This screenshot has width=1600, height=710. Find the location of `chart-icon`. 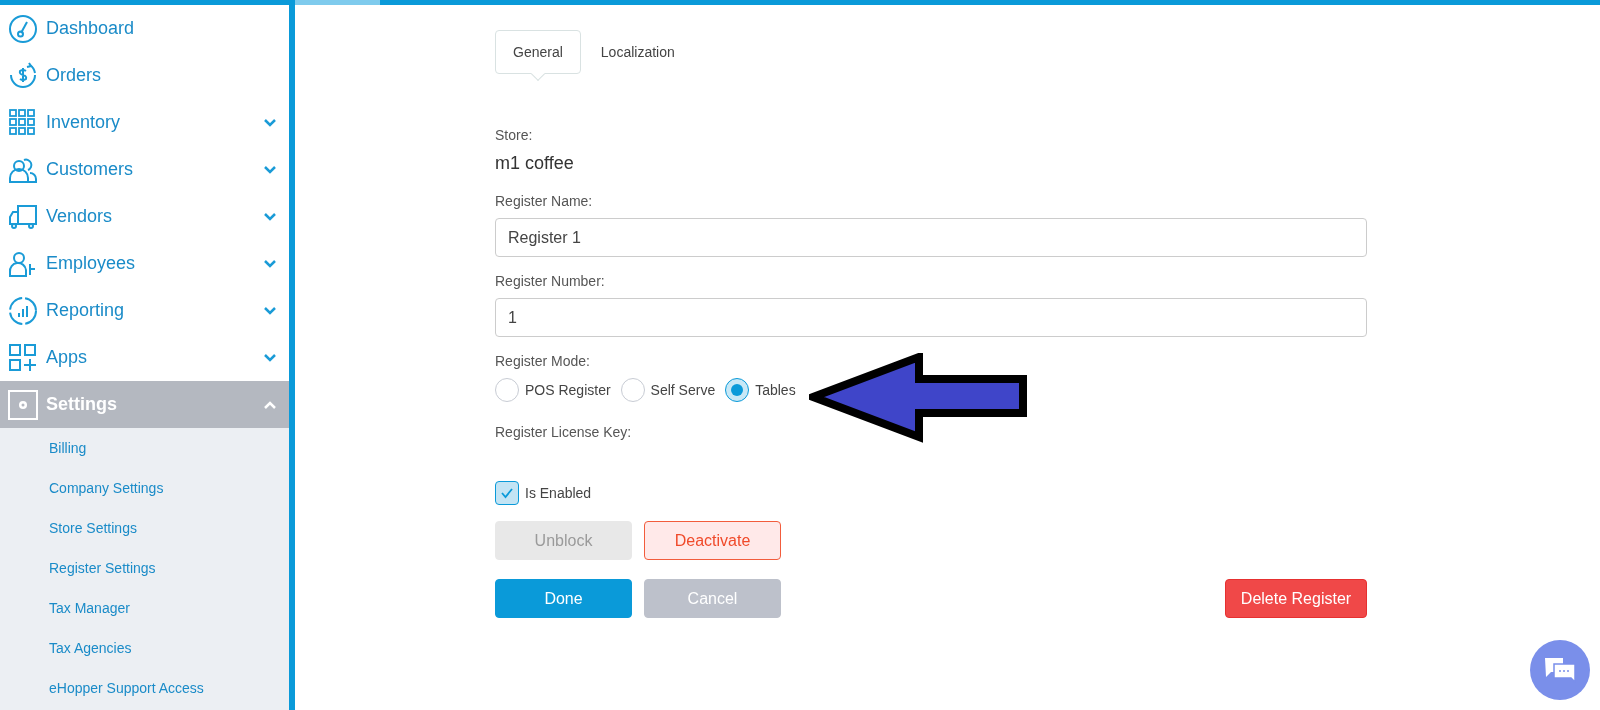

chart-icon is located at coordinates (23, 310).